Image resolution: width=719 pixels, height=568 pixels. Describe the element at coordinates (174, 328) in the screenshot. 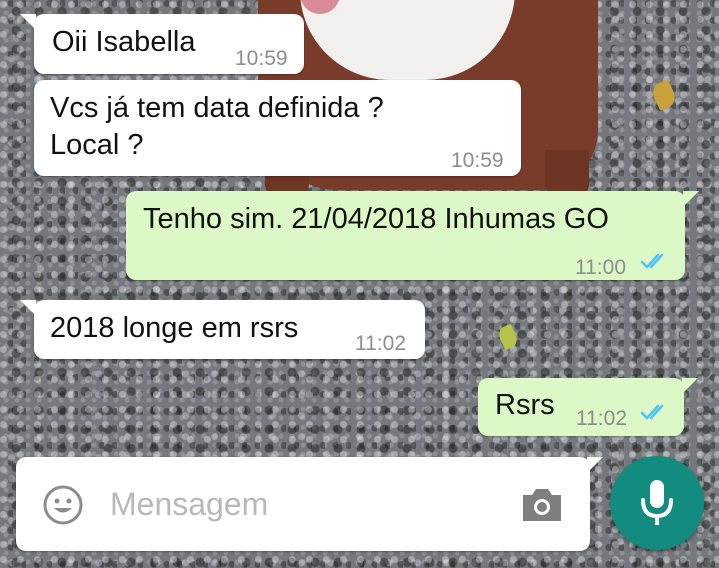

I see `message-text: 2018 longe em rsrs` at that location.